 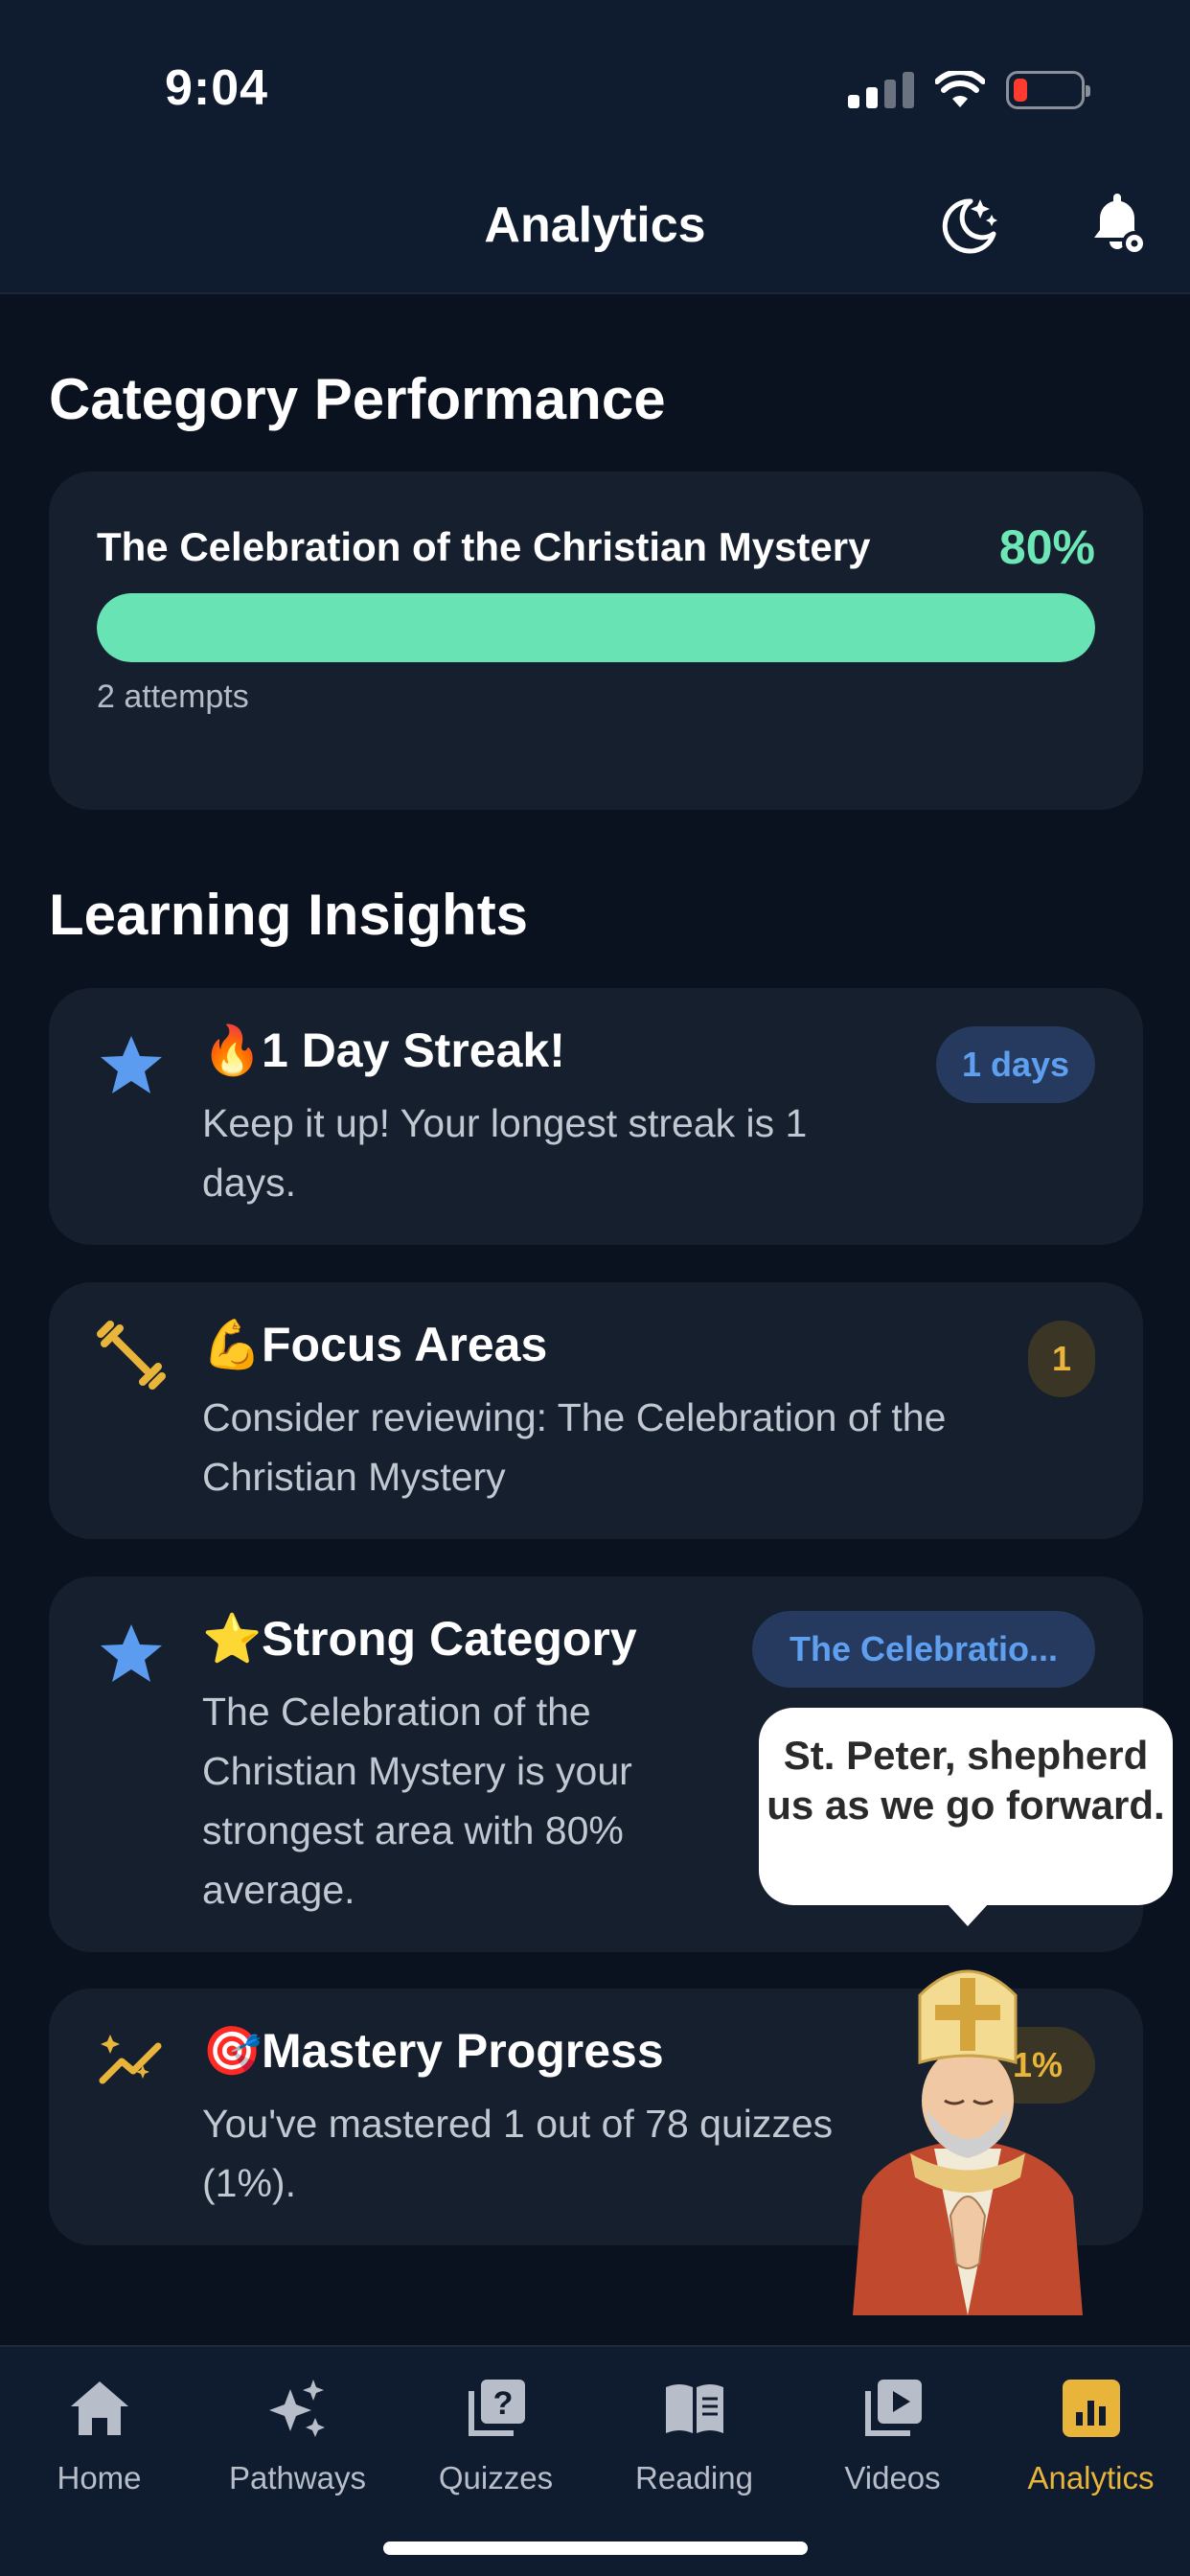 I want to click on tab-label: Quizzes, so click(x=496, y=2478).